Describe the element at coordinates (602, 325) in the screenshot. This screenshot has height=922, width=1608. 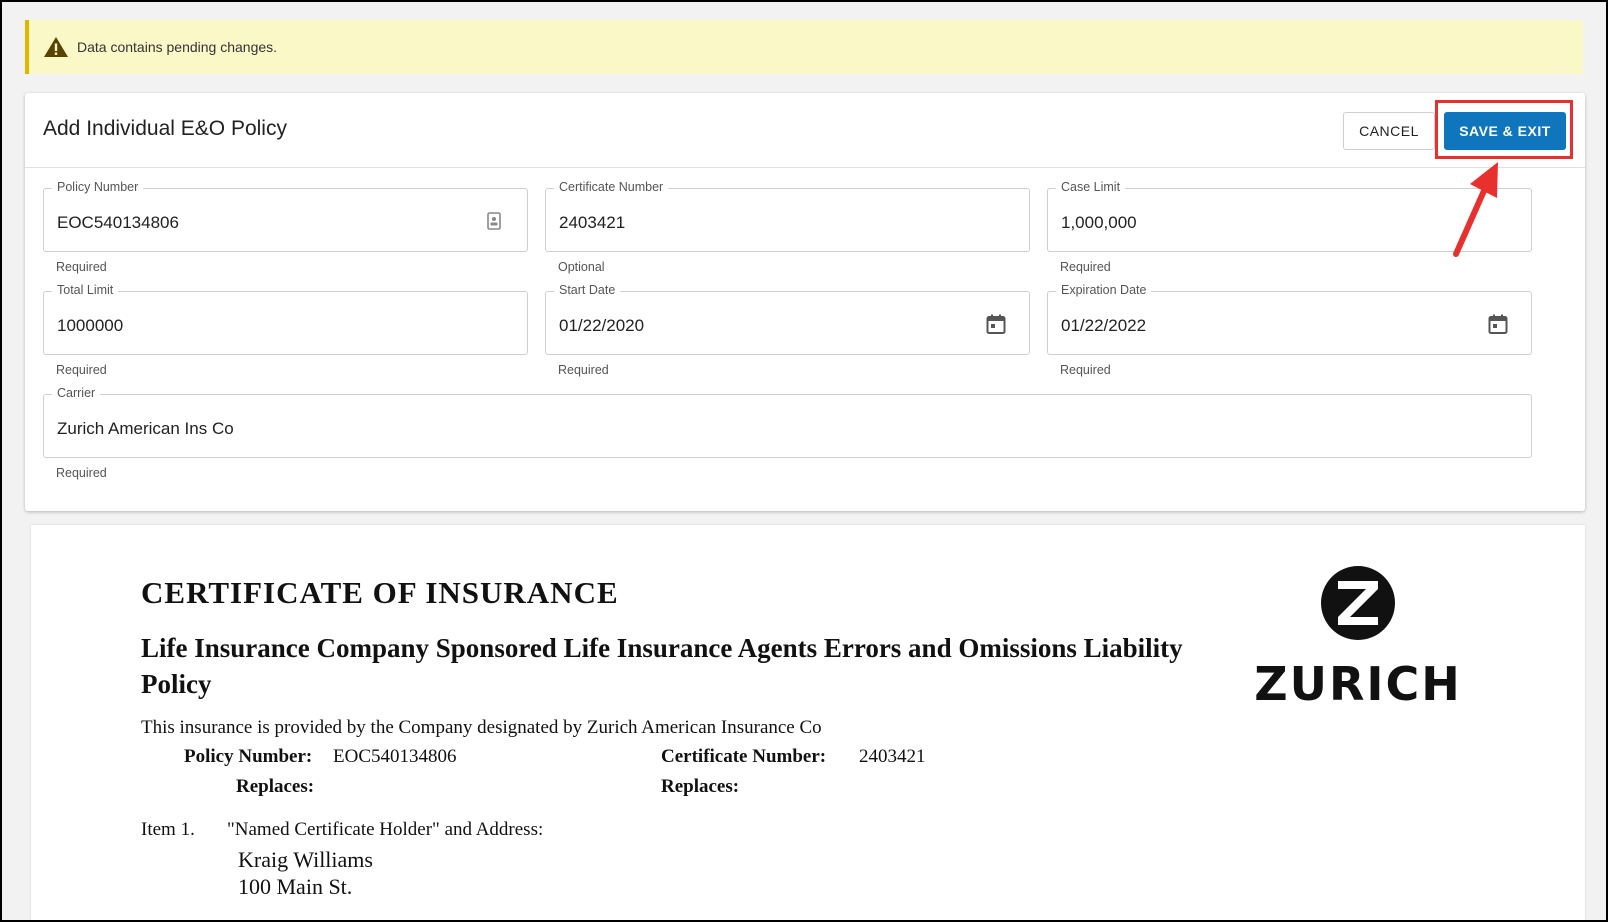
I see `start-date-value: 01/22/2020` at that location.